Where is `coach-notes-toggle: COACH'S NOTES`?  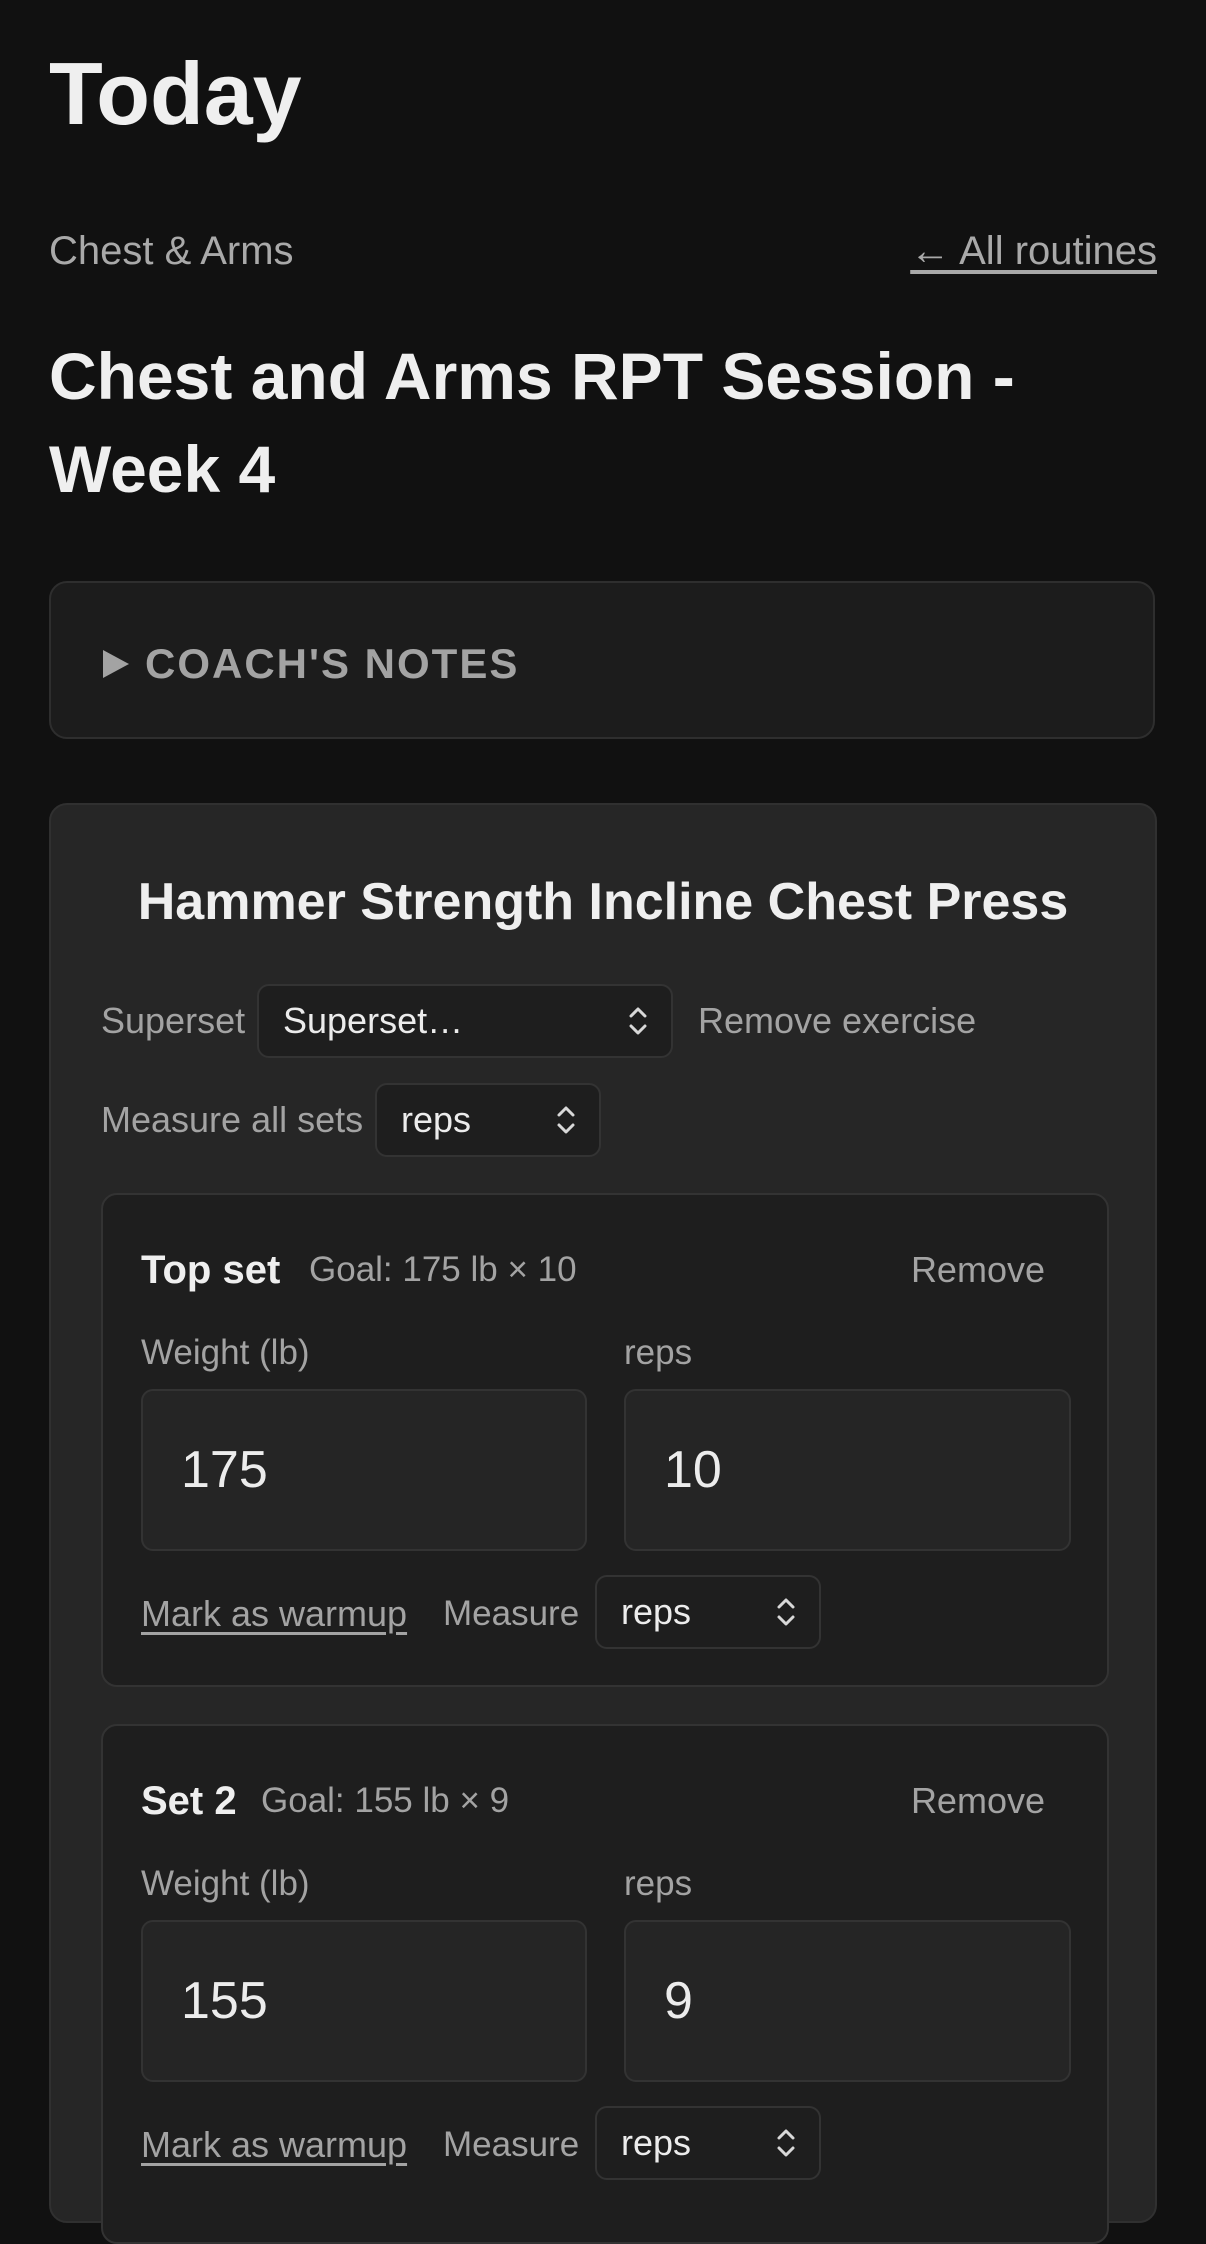 coach-notes-toggle: COACH'S NOTES is located at coordinates (602, 660).